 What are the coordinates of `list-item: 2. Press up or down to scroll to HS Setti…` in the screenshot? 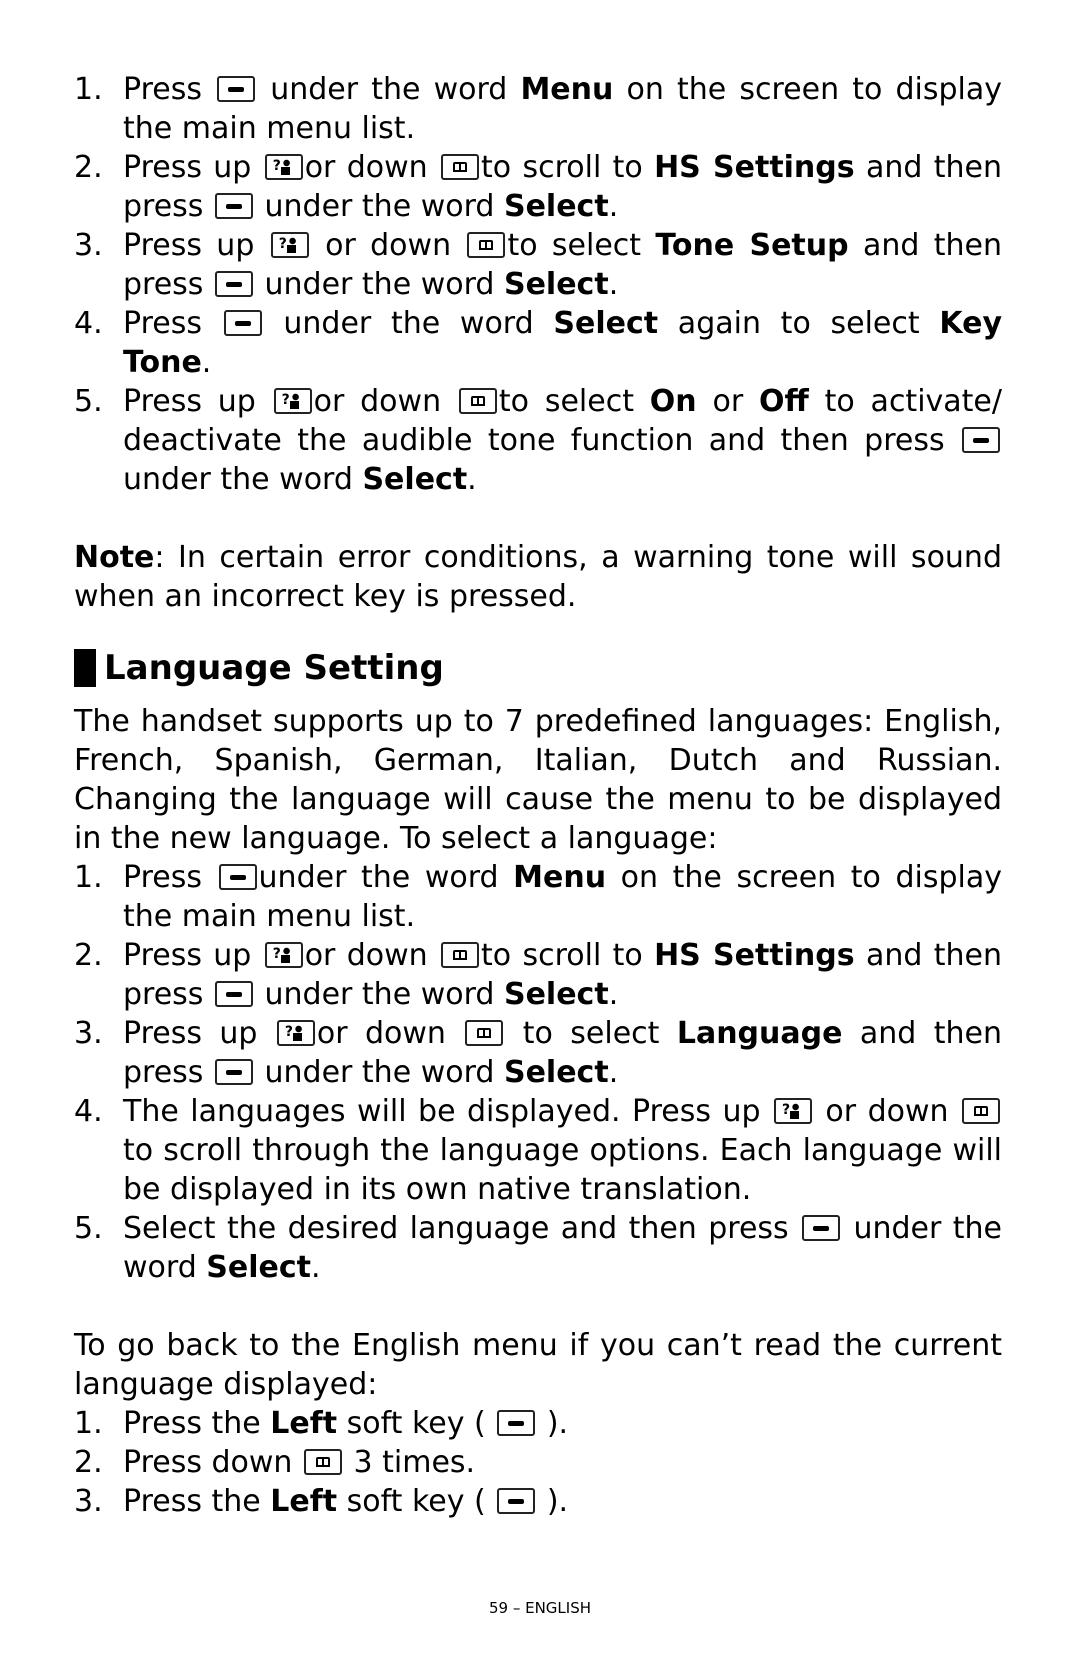 It's located at (538, 187).